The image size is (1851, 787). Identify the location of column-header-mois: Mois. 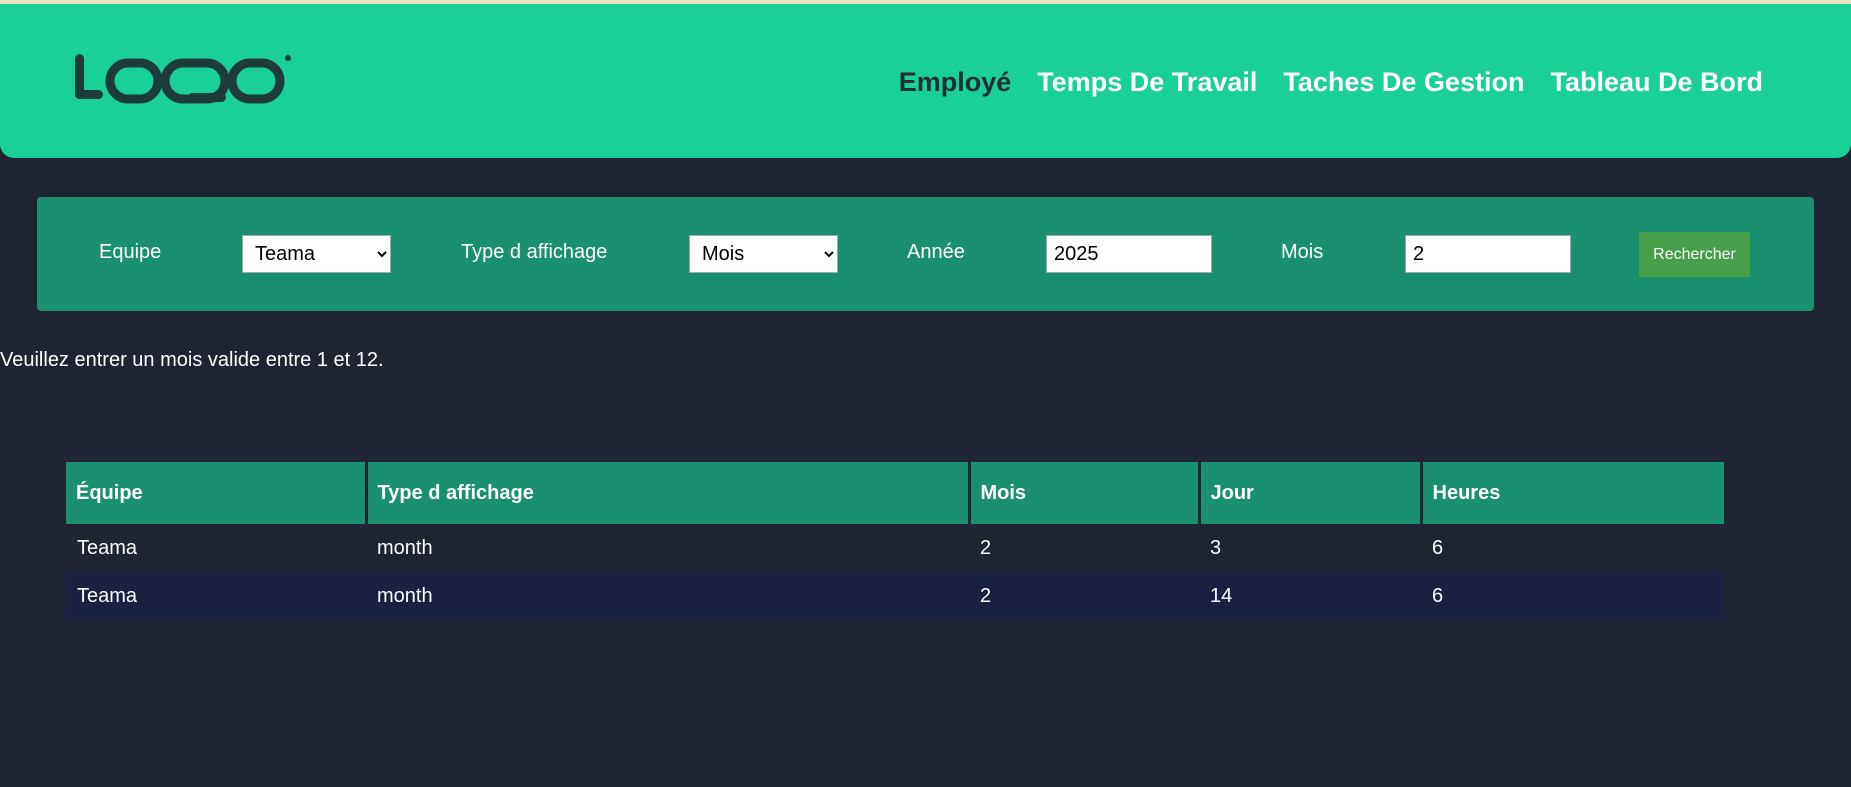
(1085, 493).